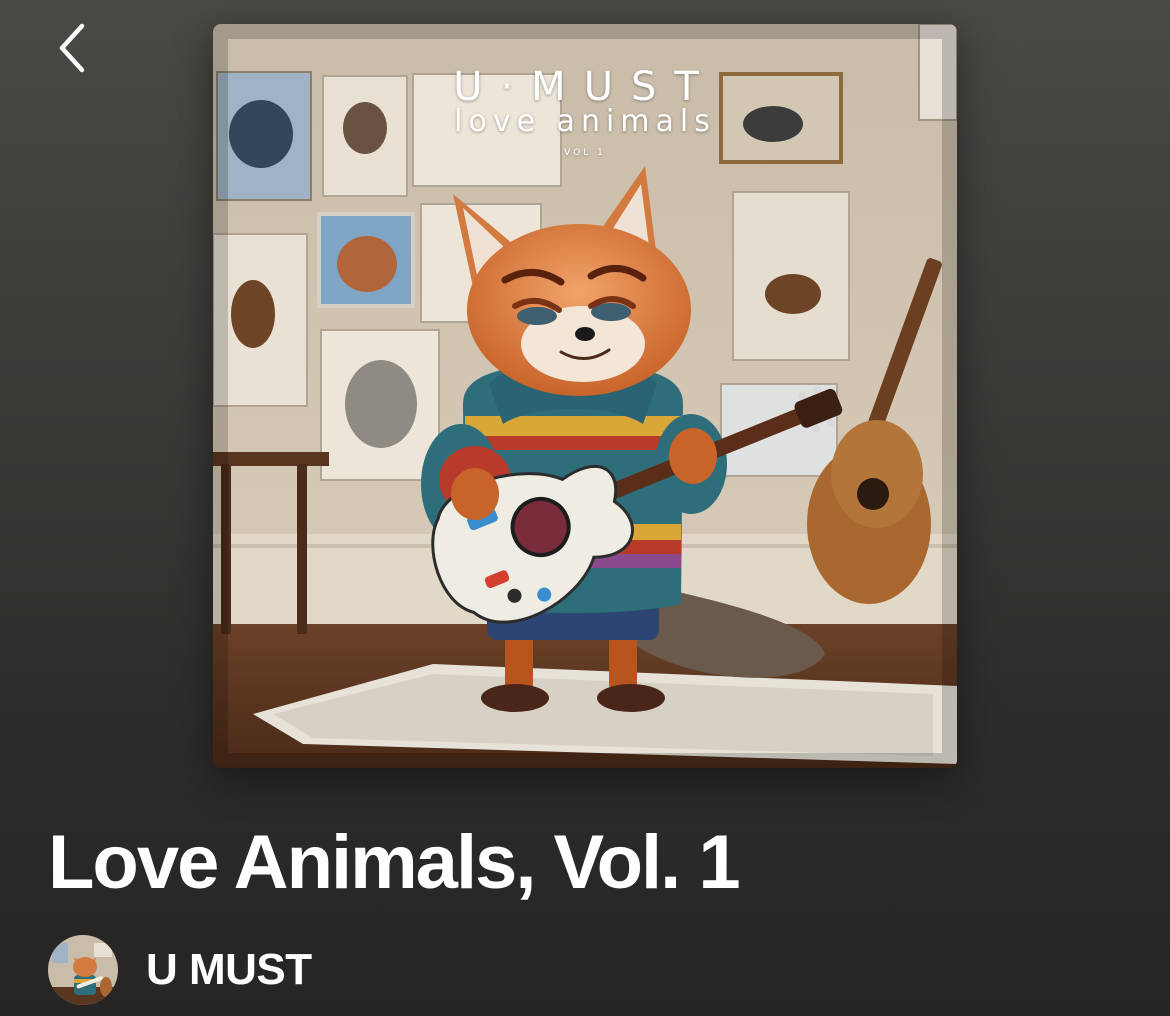 Image resolution: width=1170 pixels, height=1016 pixels. I want to click on chevron-left-icon, so click(72, 48).